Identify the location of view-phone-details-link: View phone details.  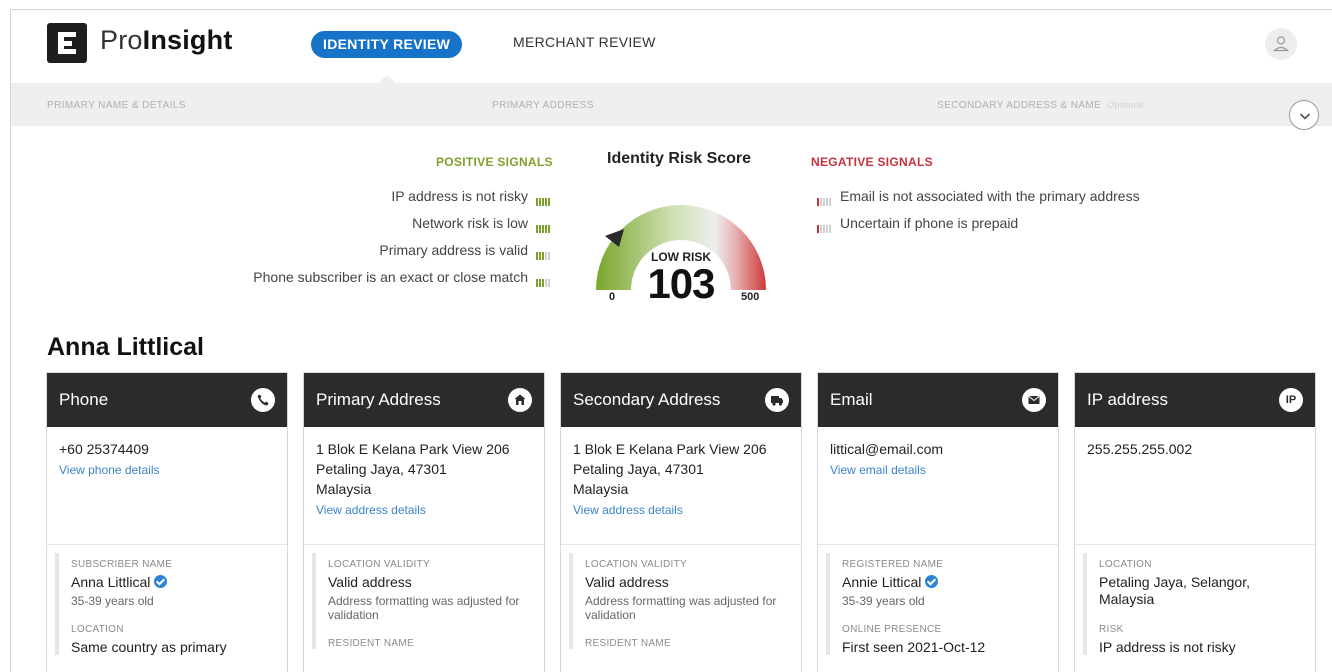
(167, 470).